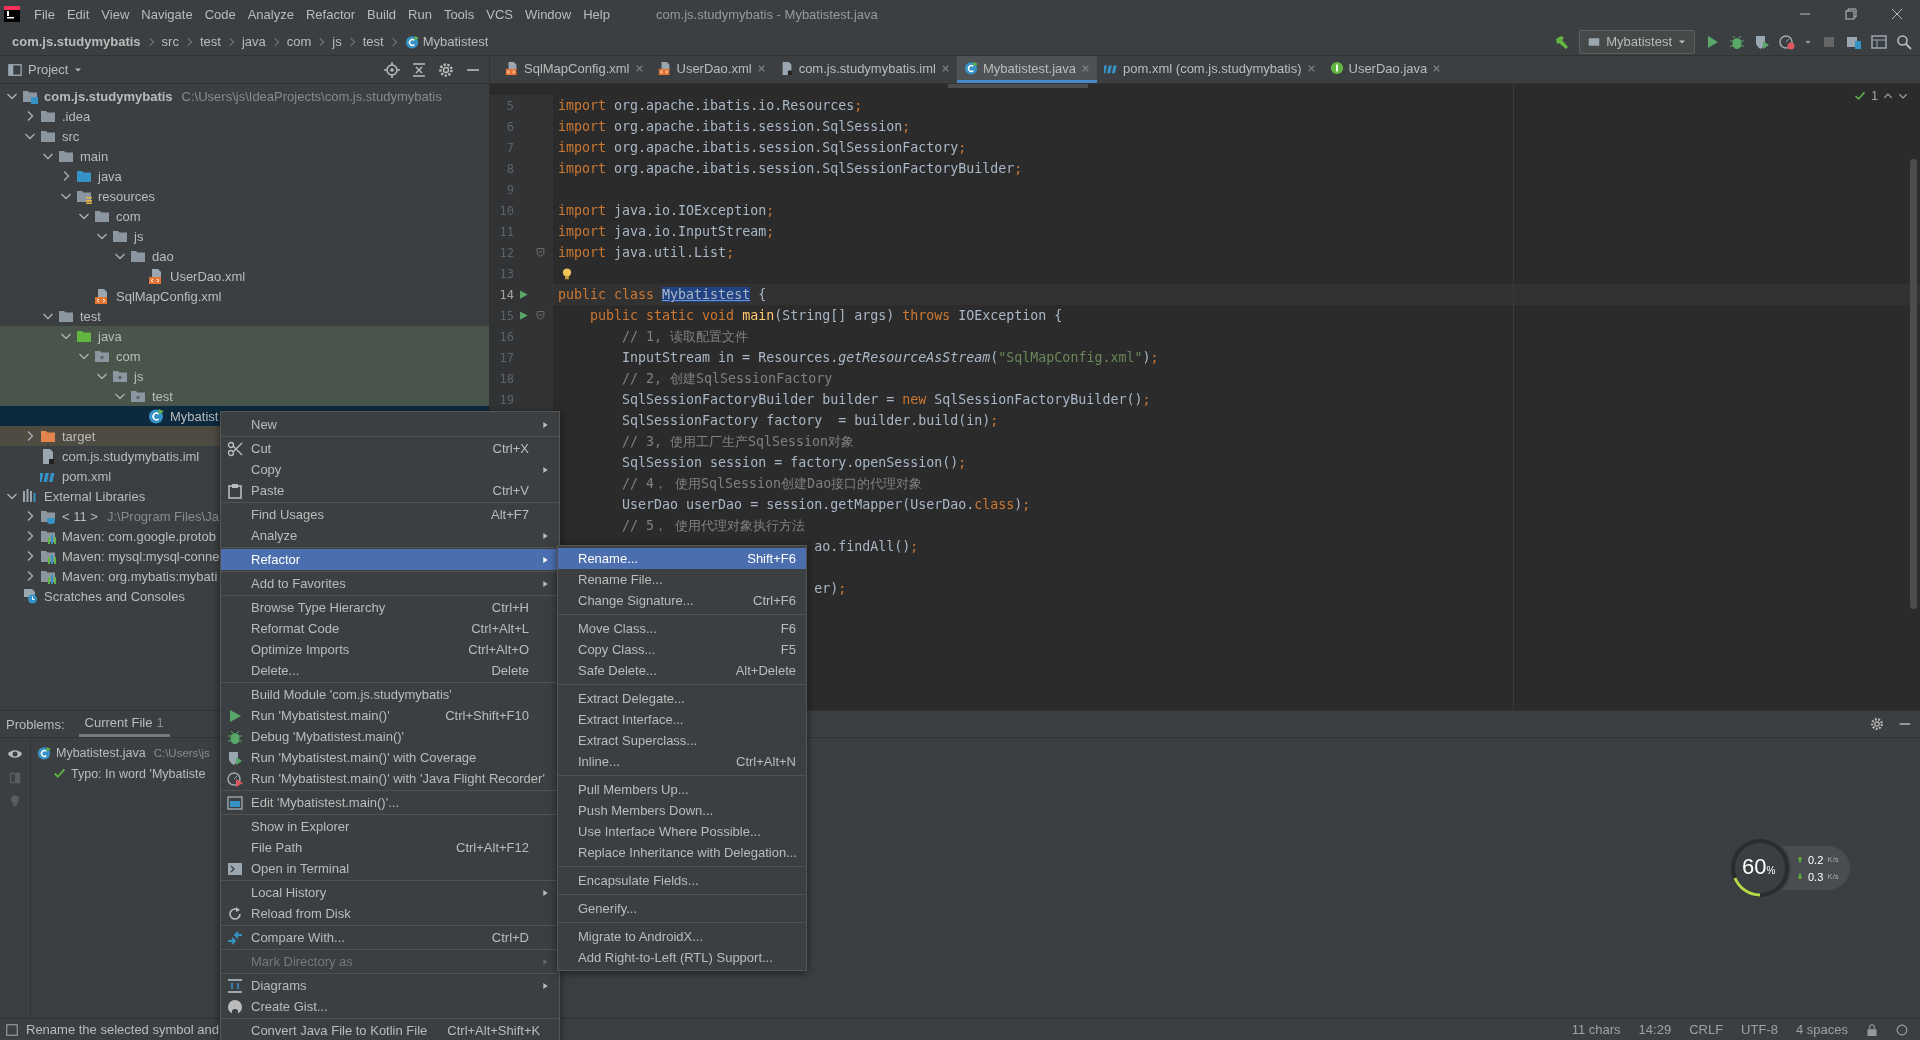 Image resolution: width=1920 pixels, height=1040 pixels. Describe the element at coordinates (790, 168) in the screenshot. I see `code-line: import org.apache.ibatis.session.SqlSessionFactoryBuilder;` at that location.